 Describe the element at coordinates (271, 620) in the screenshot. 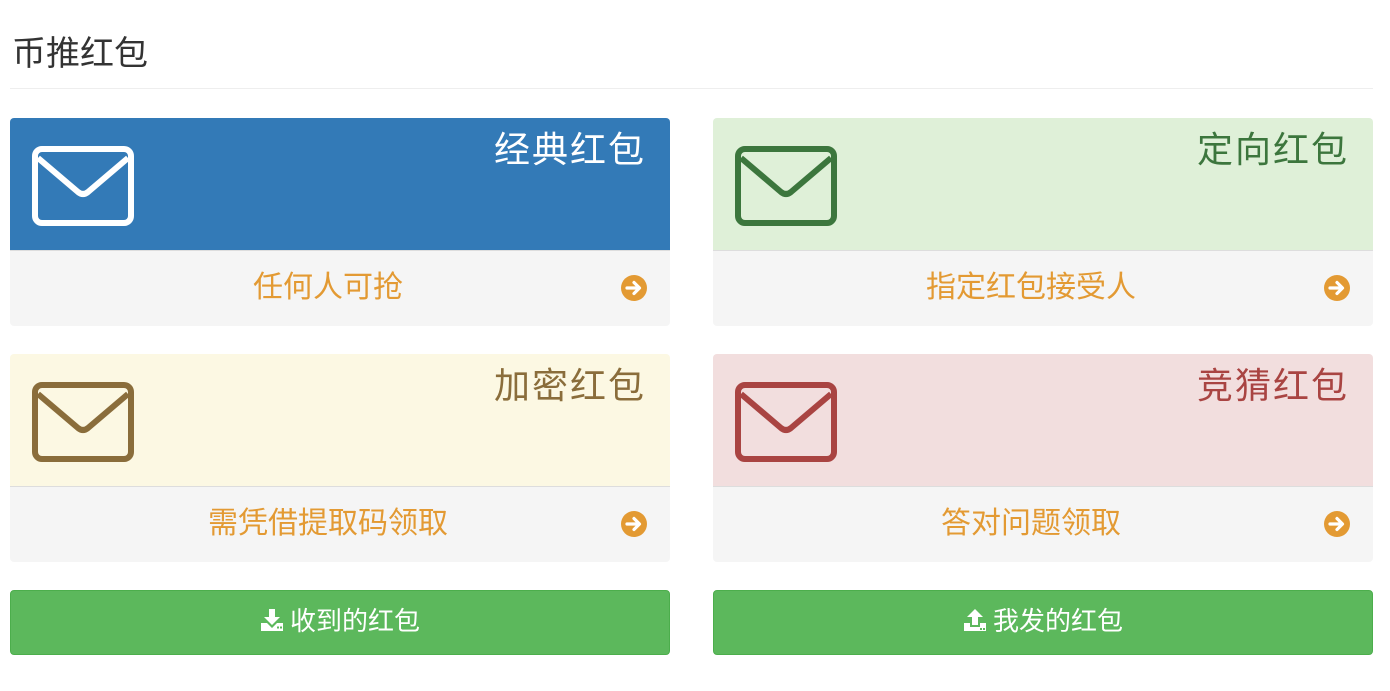

I see `download-icon` at that location.